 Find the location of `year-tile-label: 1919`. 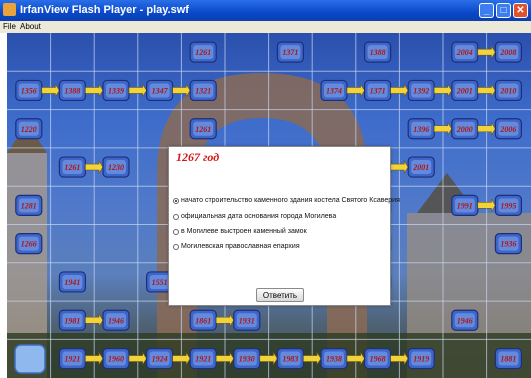

year-tile-label: 1919 is located at coordinates (421, 359).